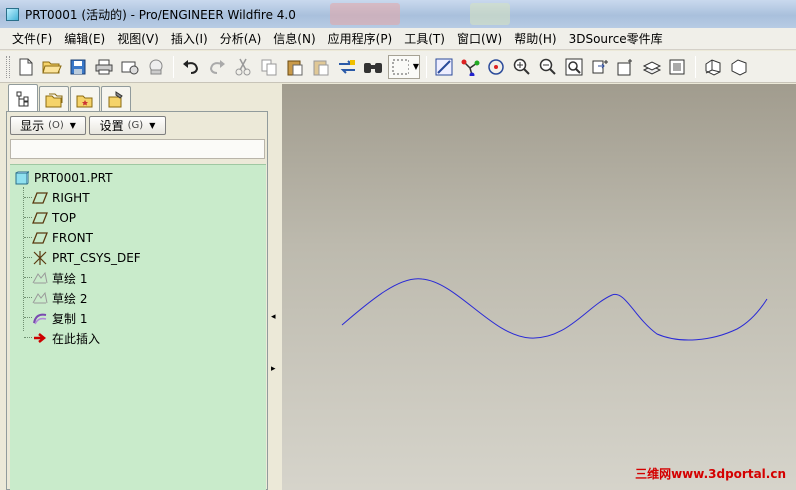 The height and width of the screenshot is (490, 796). Describe the element at coordinates (243, 67) in the screenshot. I see `cut-icon` at that location.